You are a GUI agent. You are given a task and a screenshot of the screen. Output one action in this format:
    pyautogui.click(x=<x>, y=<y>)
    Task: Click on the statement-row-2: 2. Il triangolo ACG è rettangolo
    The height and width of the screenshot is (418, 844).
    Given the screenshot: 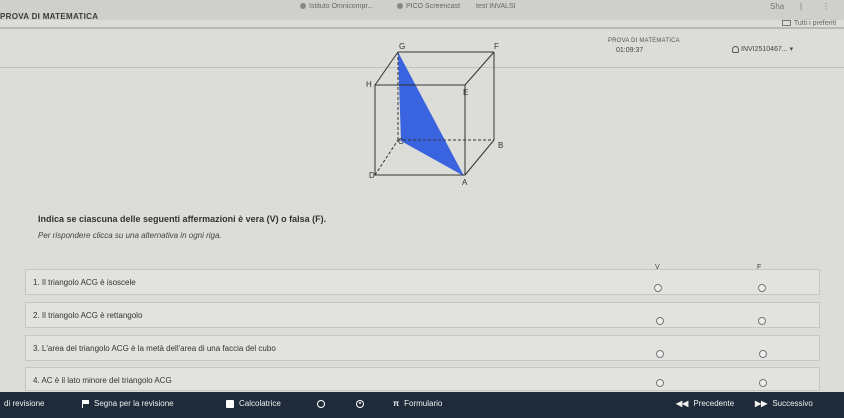 What is the action you would take?
    pyautogui.click(x=422, y=315)
    